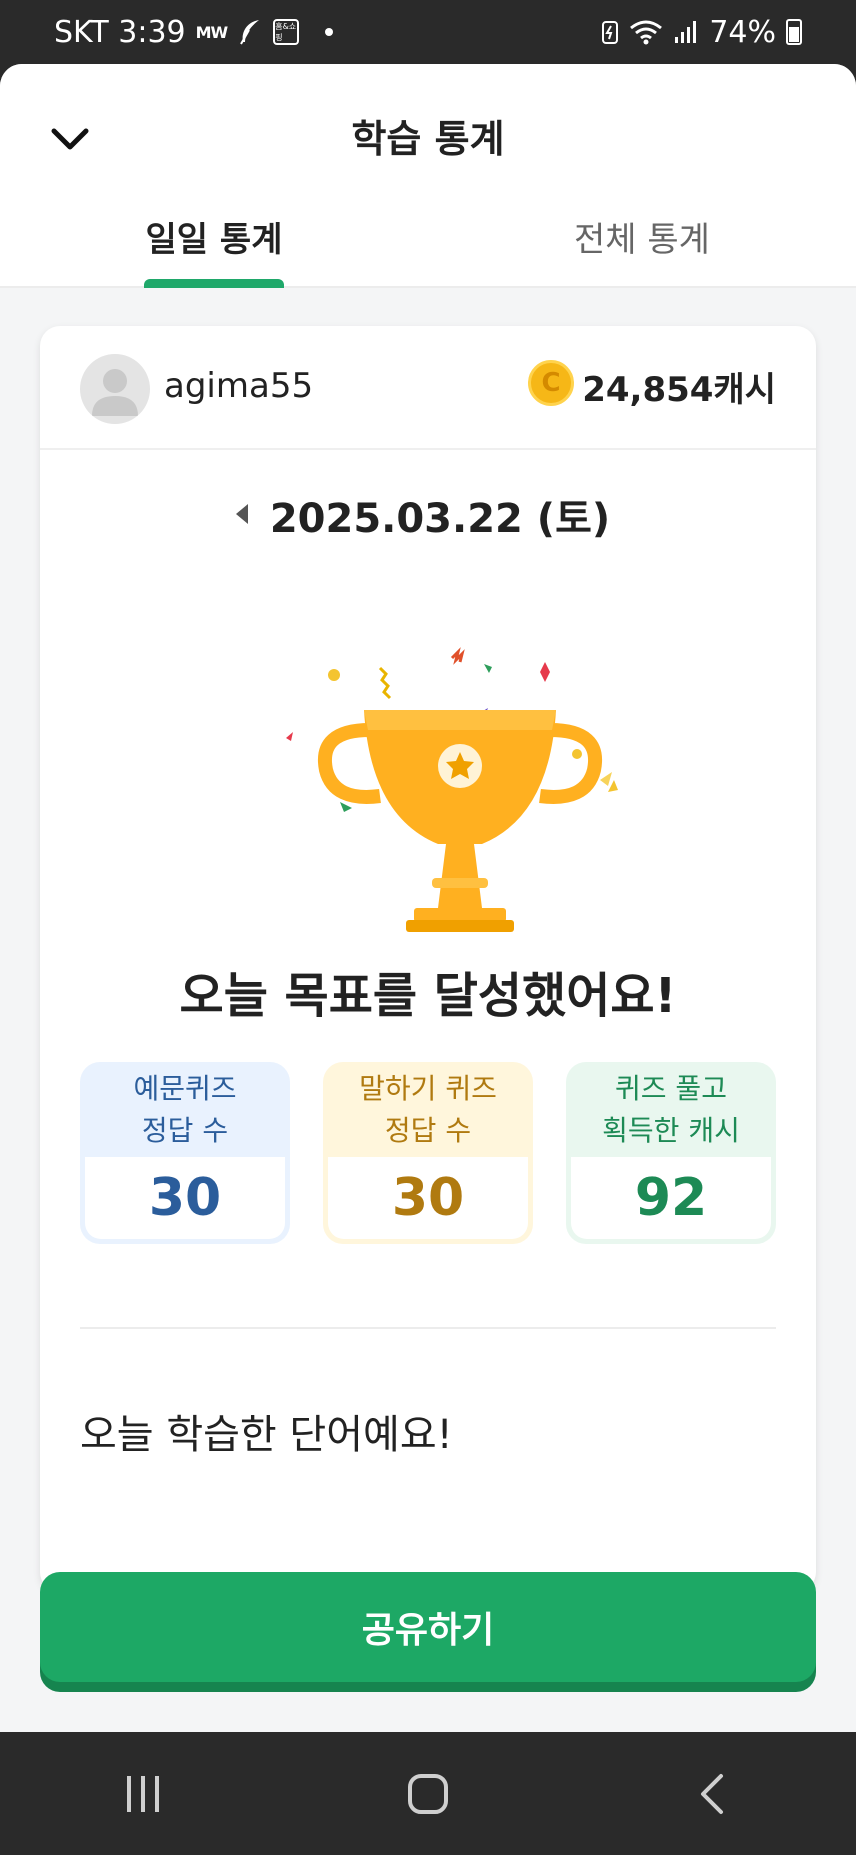 This screenshot has height=1855, width=856. I want to click on stat-earned-cash: 퀴즈 풀고 획득한 캐시 92, so click(671, 1153).